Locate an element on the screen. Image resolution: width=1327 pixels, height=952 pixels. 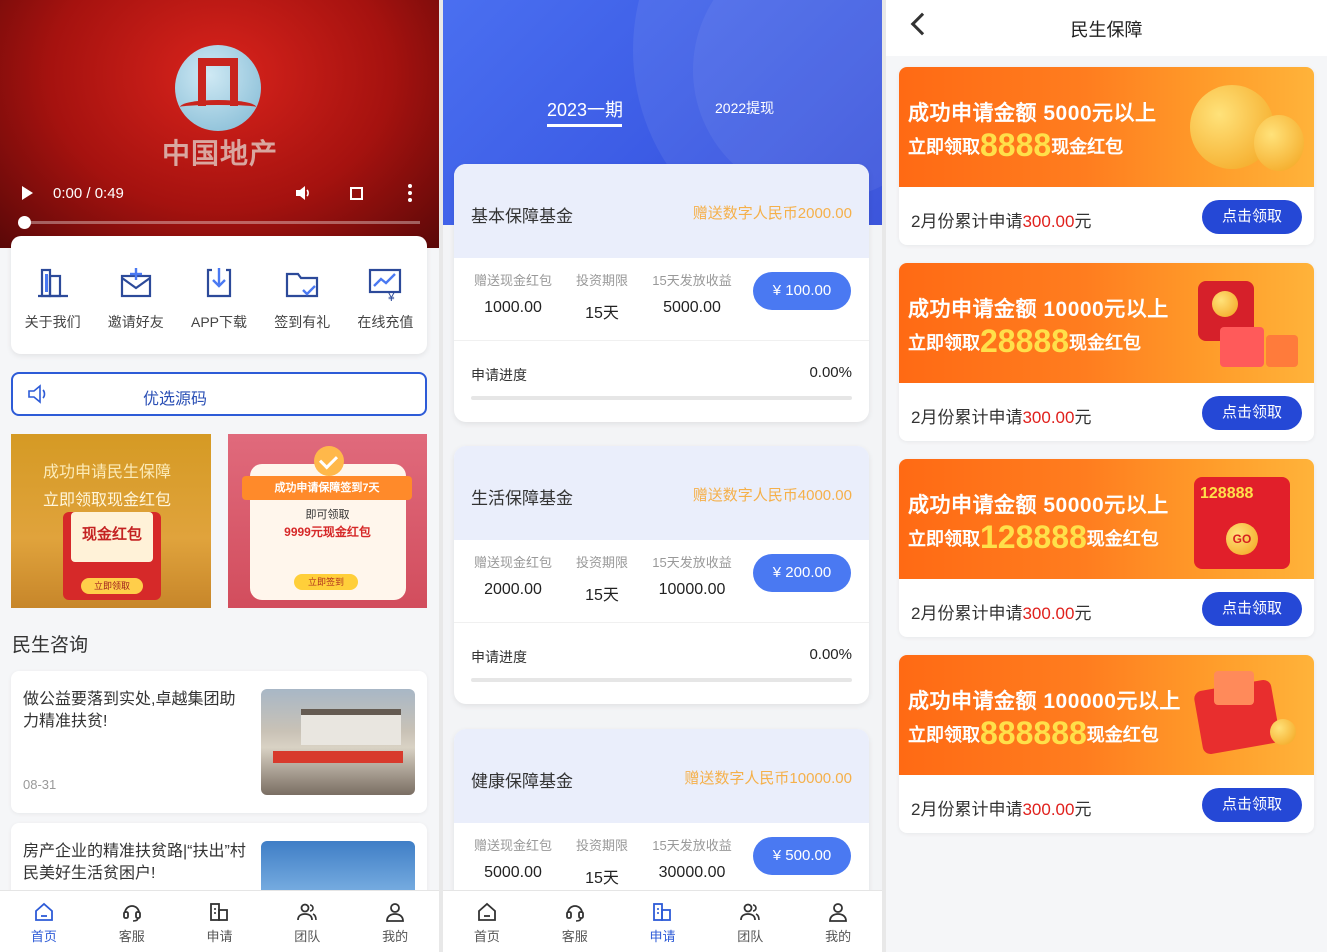
video-time: 0:00 / 0:49 is located at coordinates (88, 193).